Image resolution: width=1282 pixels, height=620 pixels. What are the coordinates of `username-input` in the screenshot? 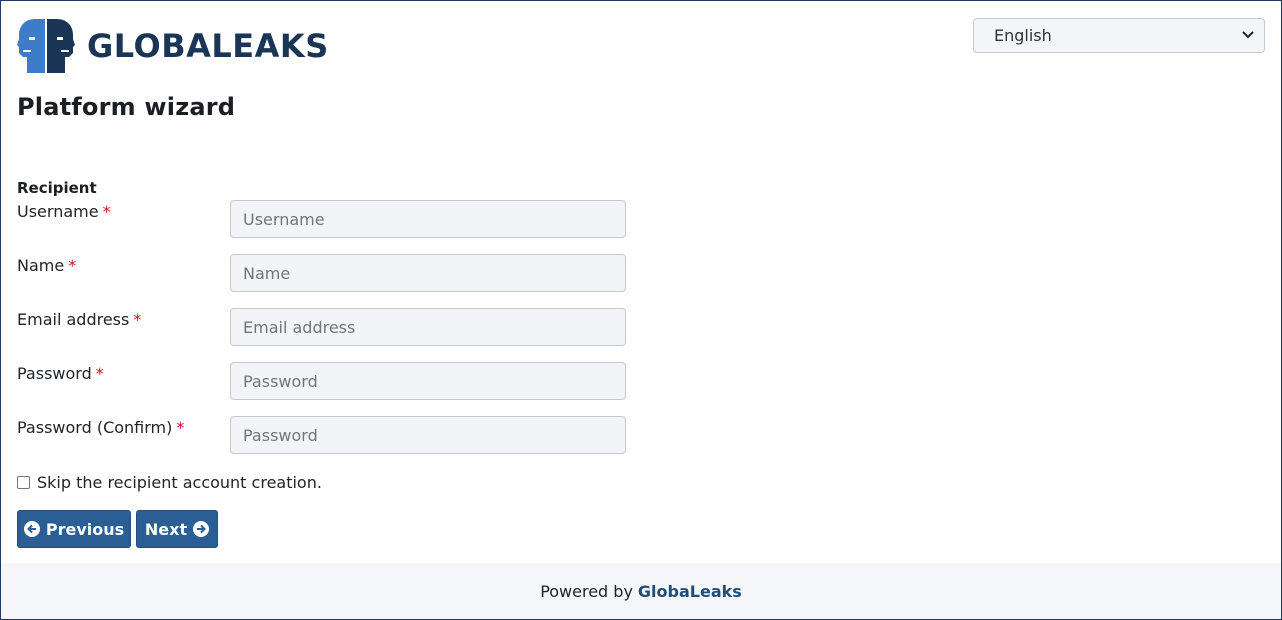 It's located at (428, 219).